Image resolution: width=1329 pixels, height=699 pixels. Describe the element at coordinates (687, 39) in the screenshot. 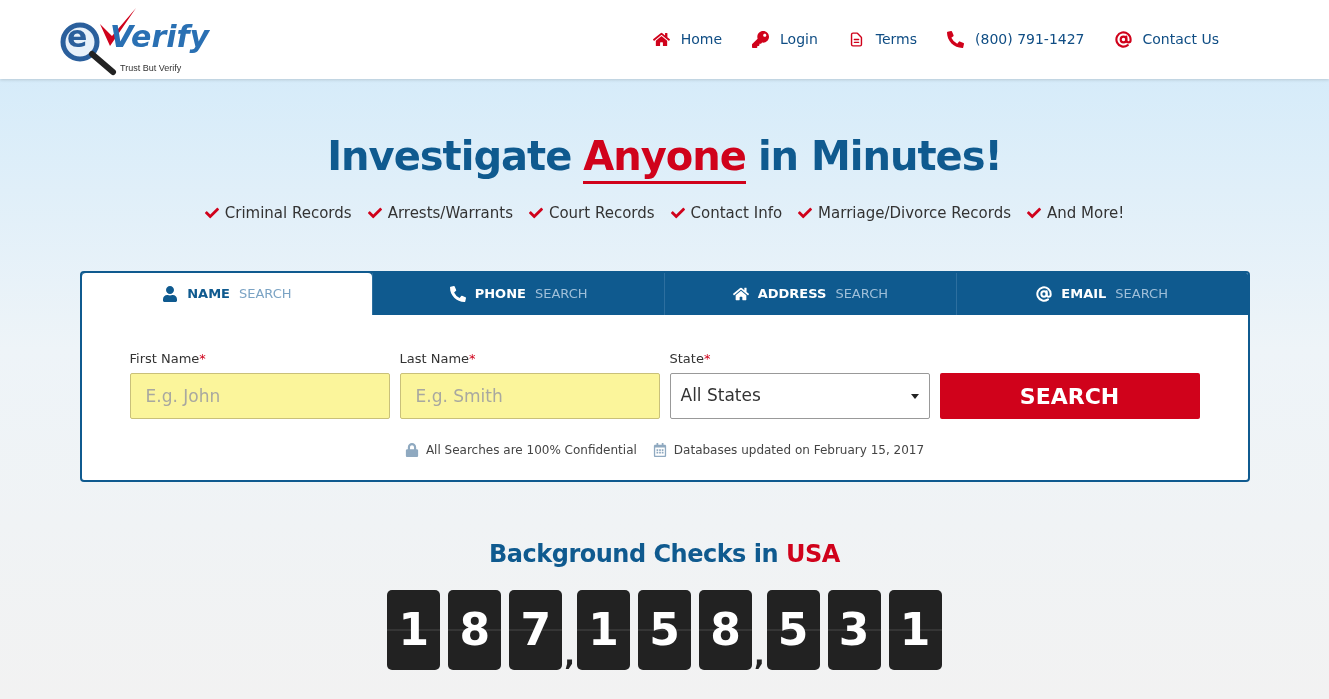

I see `nav-link: Home` at that location.